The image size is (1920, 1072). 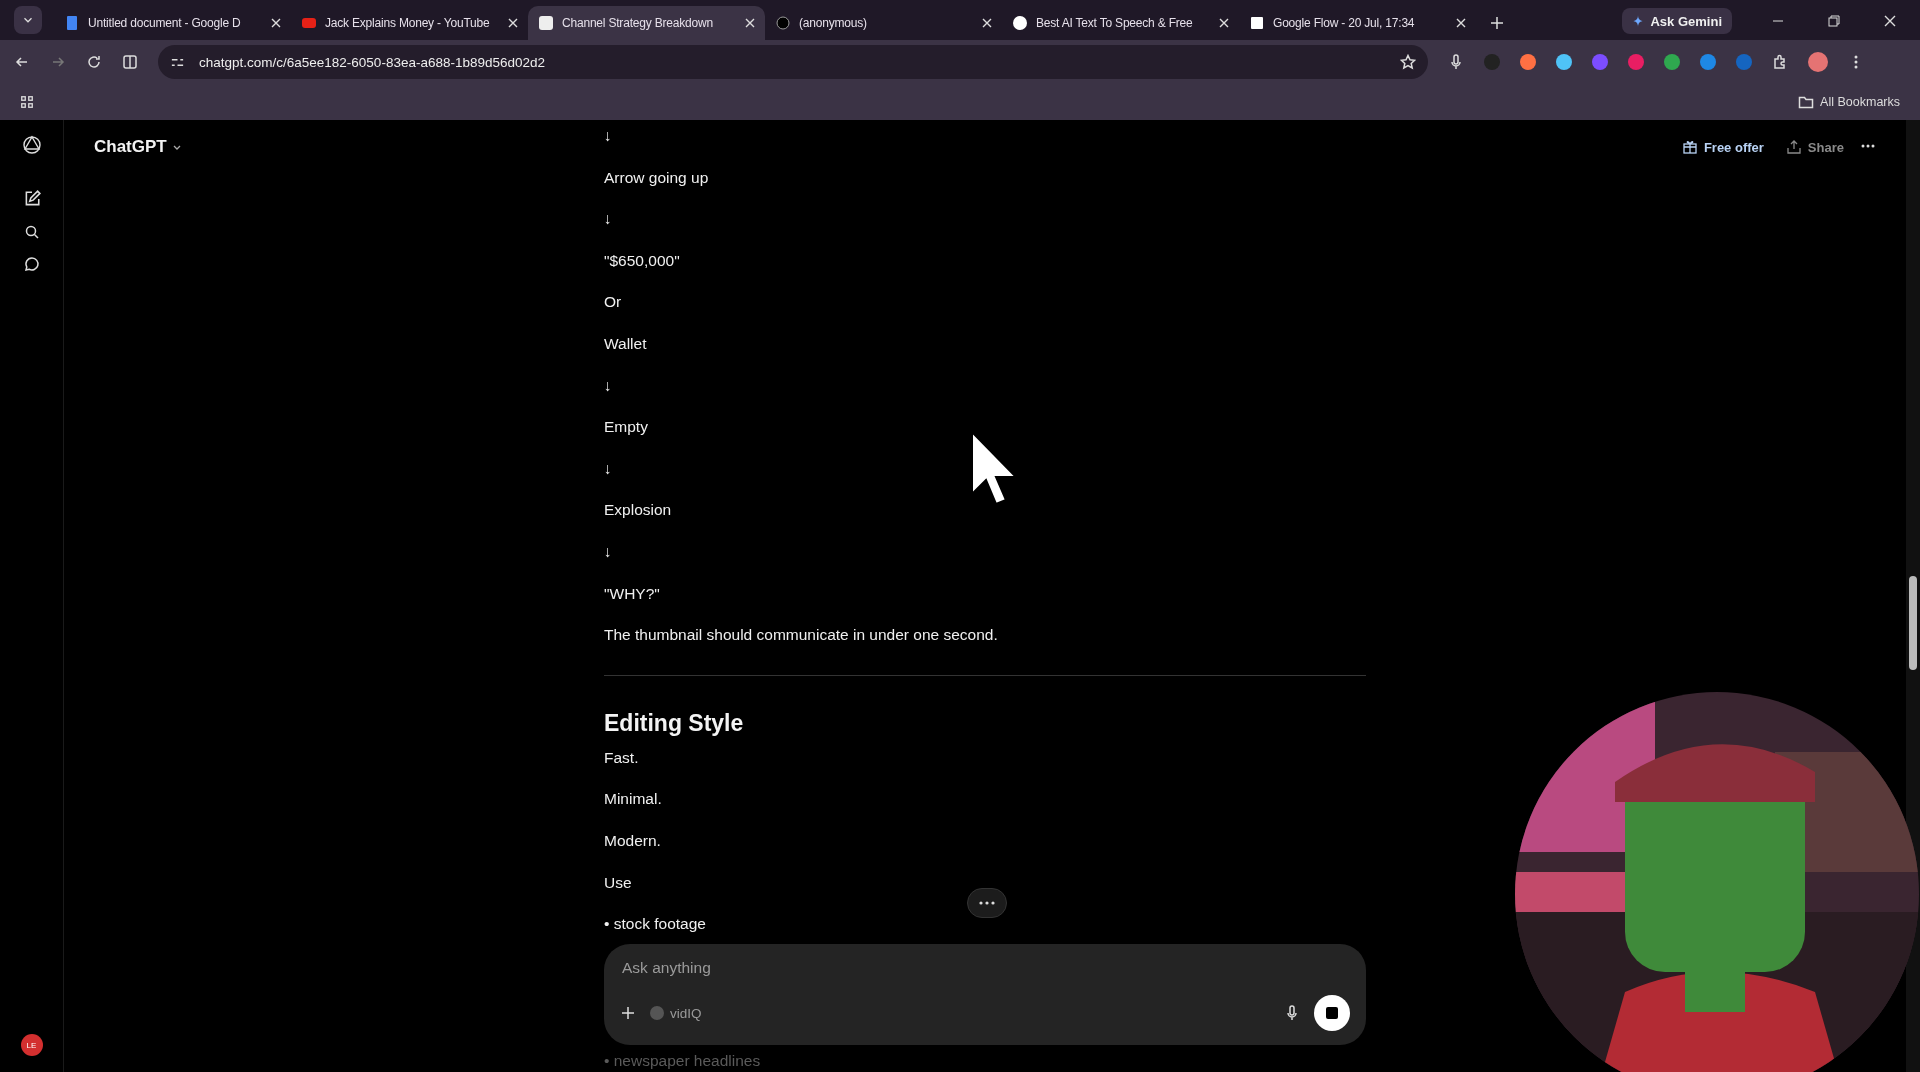 What do you see at coordinates (172, 23) in the screenshot?
I see `browser-tab: Untitled document - Google D` at bounding box center [172, 23].